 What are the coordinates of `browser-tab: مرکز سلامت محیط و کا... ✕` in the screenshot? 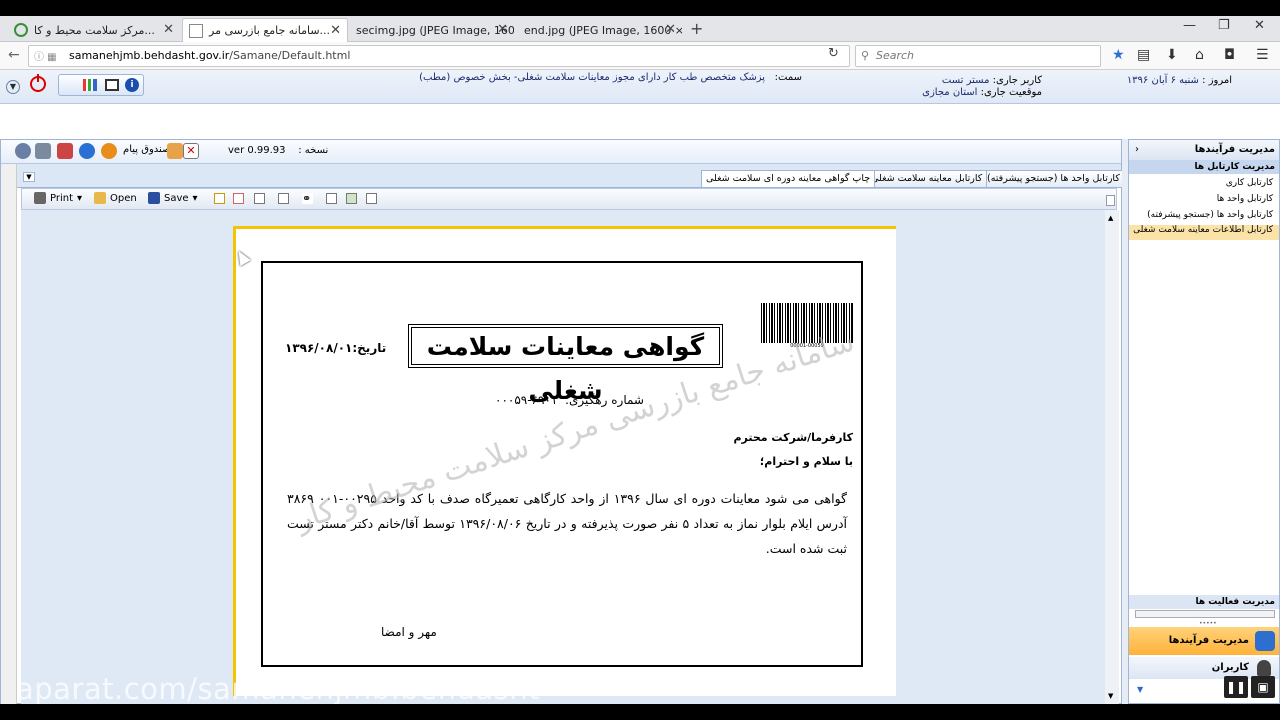 It's located at (94, 30).